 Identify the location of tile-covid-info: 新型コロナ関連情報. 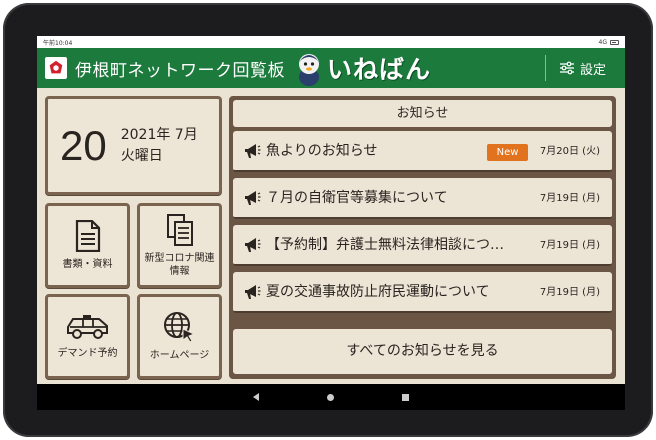
(179, 245).